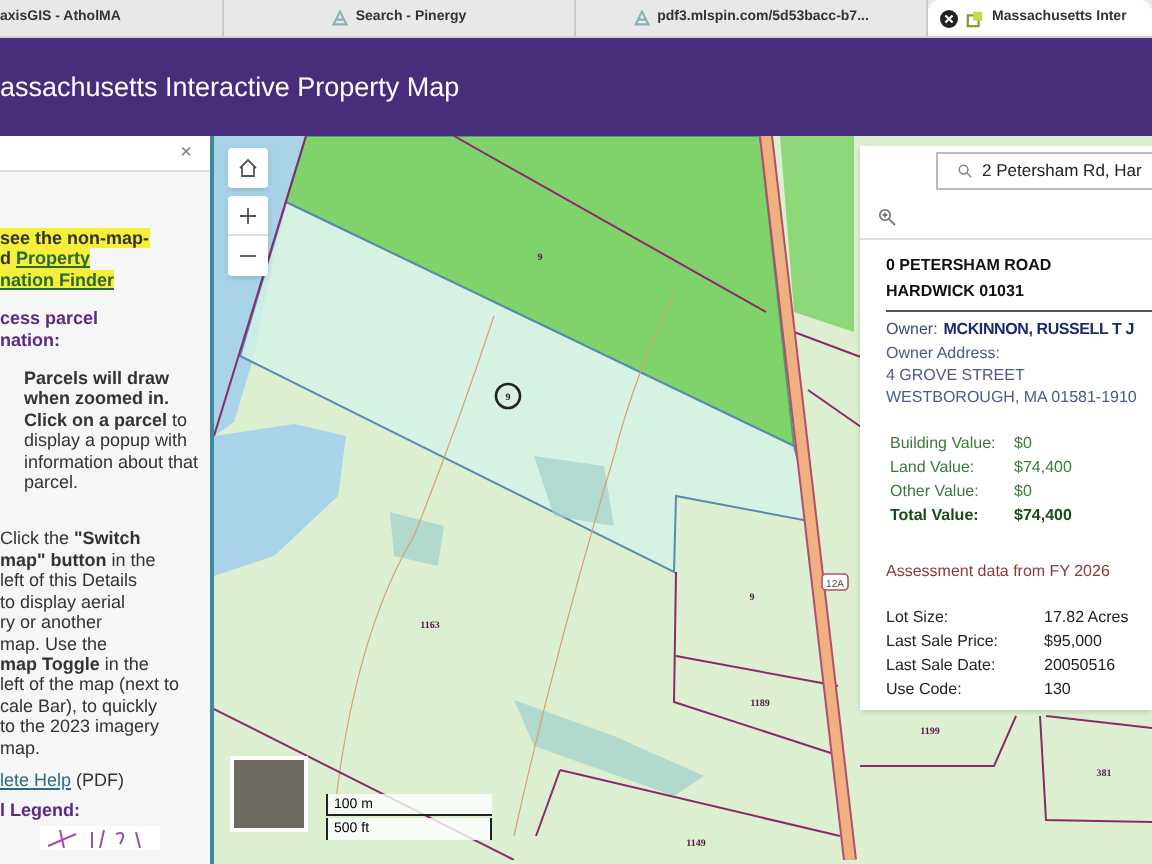 This screenshot has height=864, width=1152. What do you see at coordinates (935, 516) in the screenshot?
I see `value-label: Total Value:` at bounding box center [935, 516].